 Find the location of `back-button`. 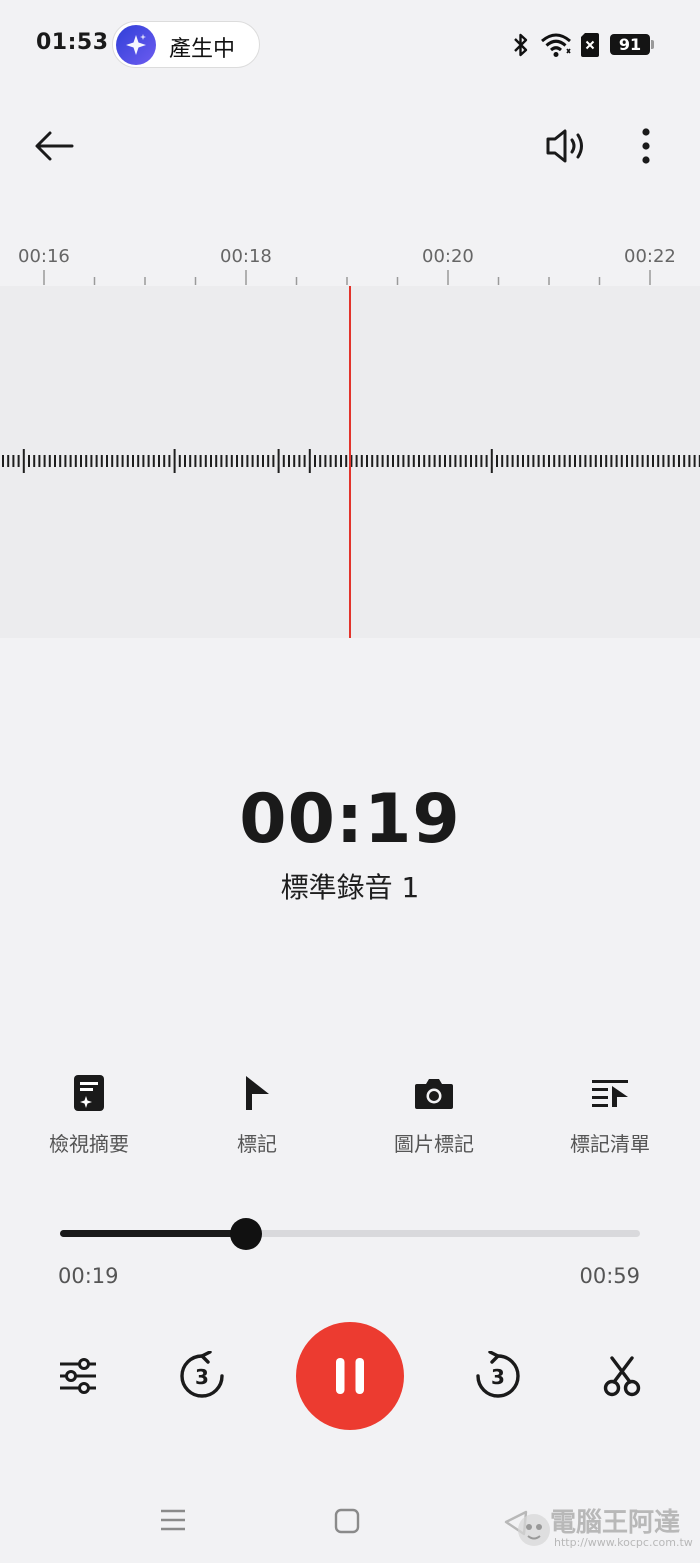

back-button is located at coordinates (54, 146).